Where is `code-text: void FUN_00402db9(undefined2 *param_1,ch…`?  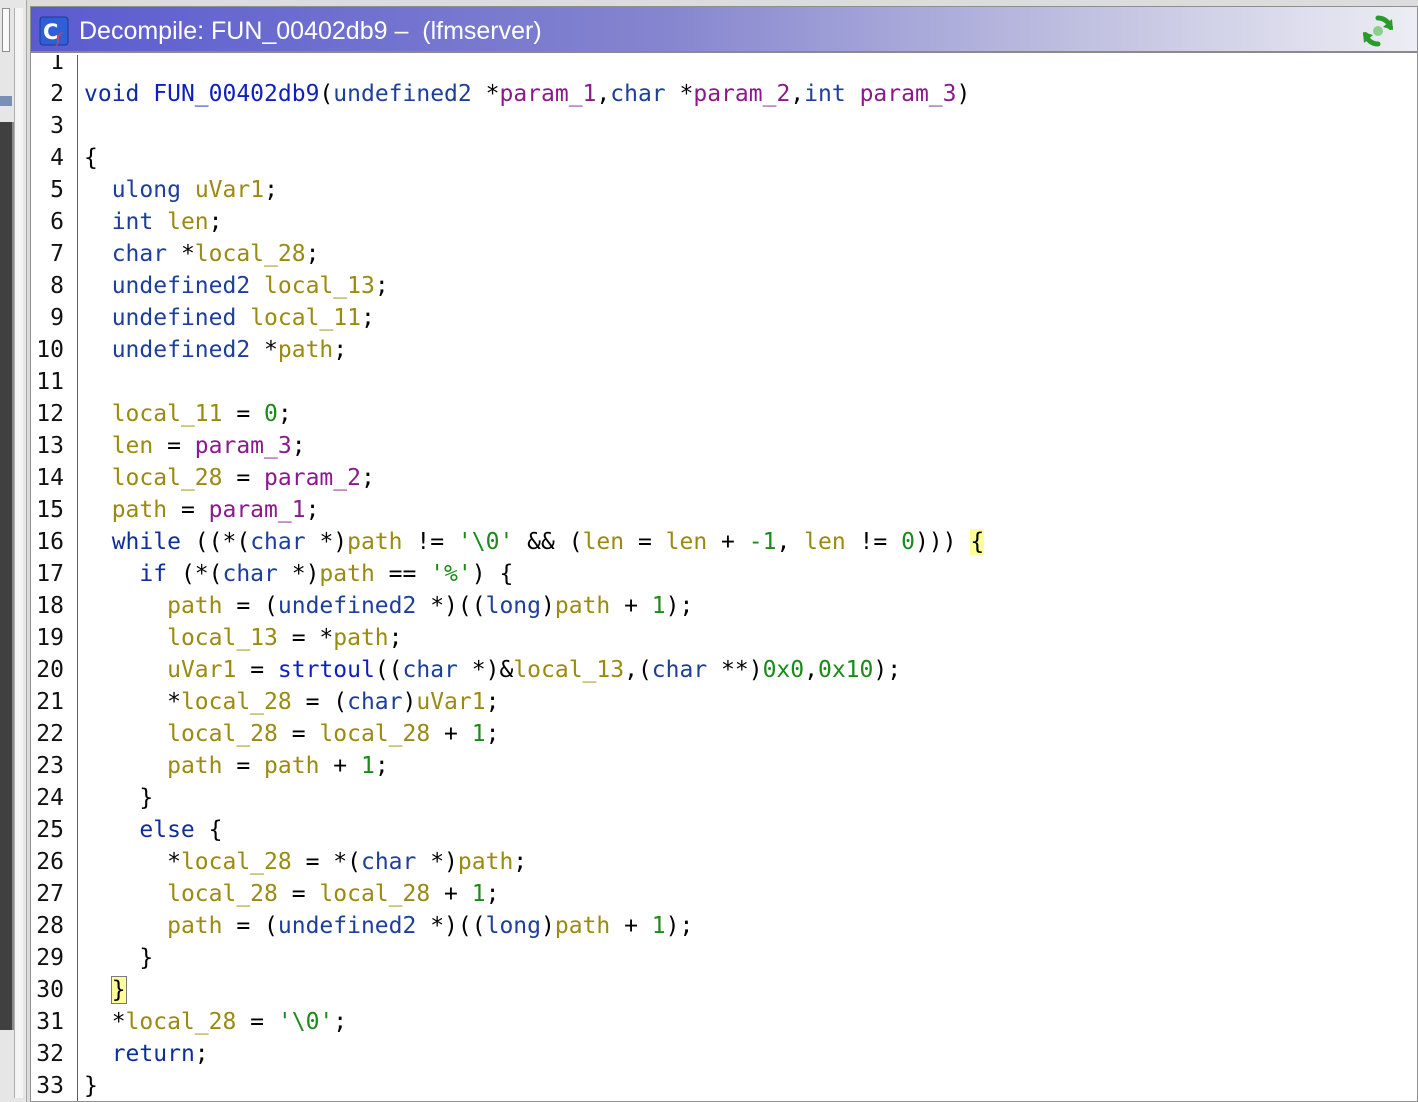 code-text: void FUN_00402db9(undefined2 *param_1,ch… is located at coordinates (527, 94).